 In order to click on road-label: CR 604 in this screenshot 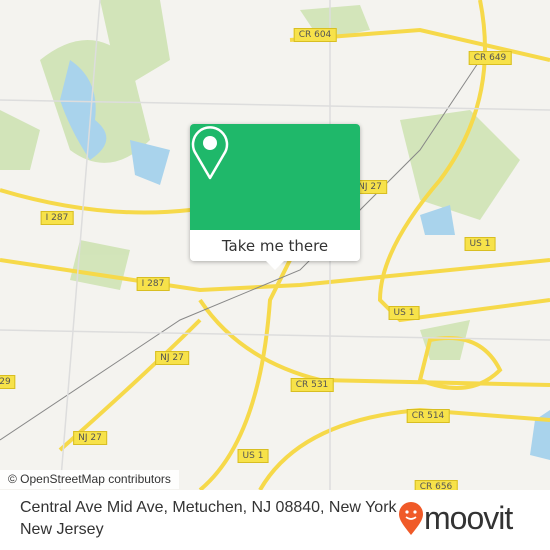, I will do `click(315, 35)`.